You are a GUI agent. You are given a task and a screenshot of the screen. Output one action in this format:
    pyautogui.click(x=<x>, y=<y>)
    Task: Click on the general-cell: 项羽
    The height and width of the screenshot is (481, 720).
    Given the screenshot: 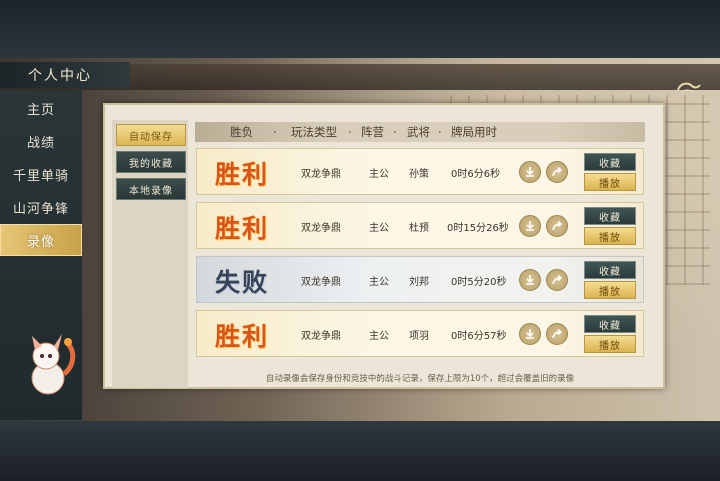 What is the action you would take?
    pyautogui.click(x=419, y=336)
    